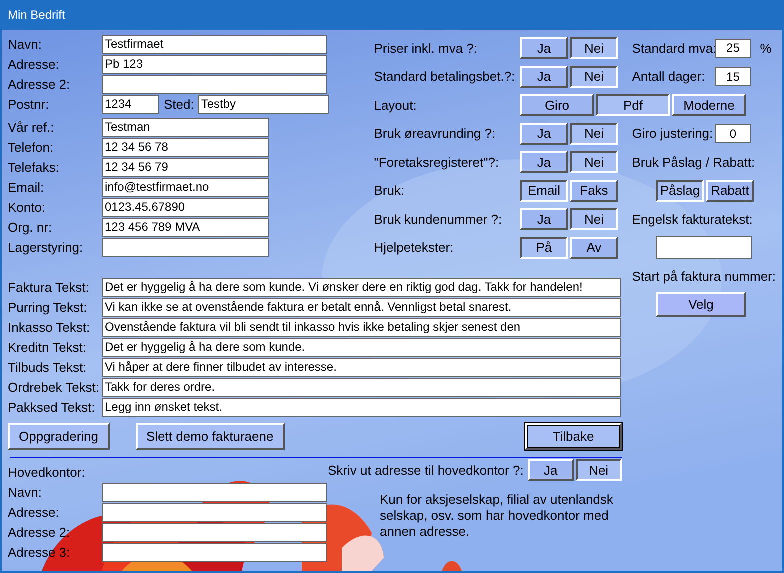  What do you see at coordinates (48, 347) in the screenshot?
I see `field-label: Kreditn Tekst:` at bounding box center [48, 347].